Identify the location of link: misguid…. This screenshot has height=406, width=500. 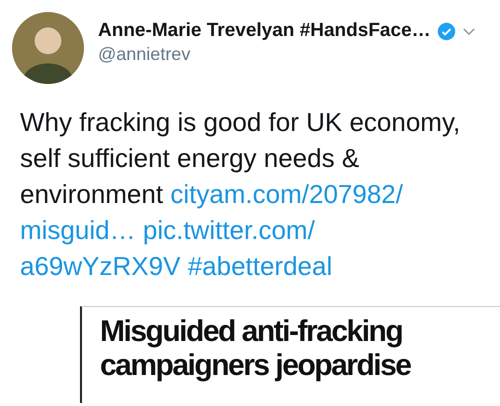
(78, 230).